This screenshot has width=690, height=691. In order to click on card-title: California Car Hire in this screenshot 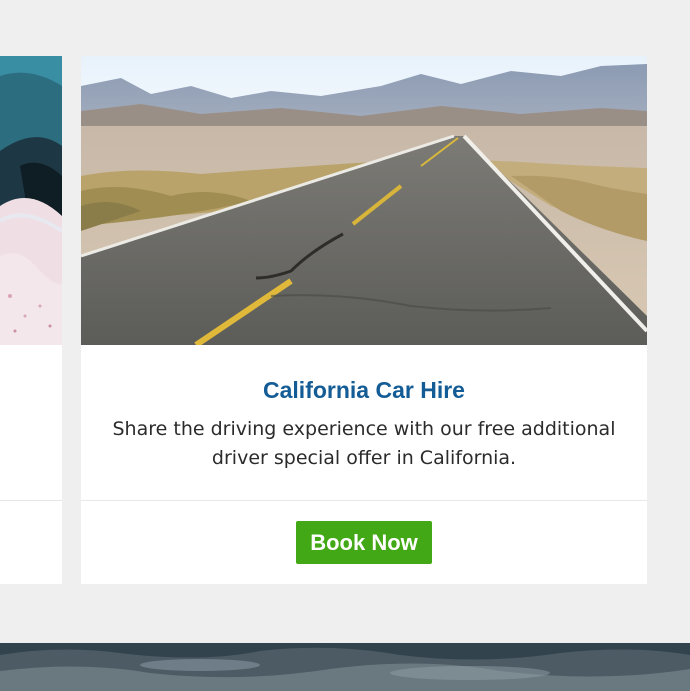, I will do `click(364, 390)`.